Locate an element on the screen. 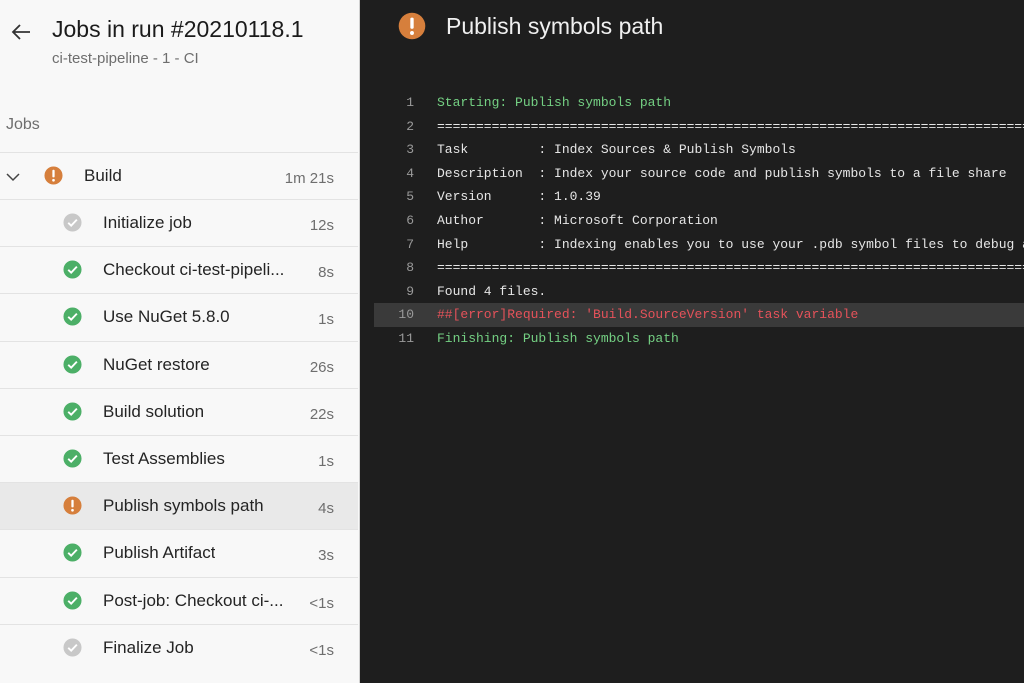 This screenshot has width=1024, height=683. job-build-row: Build 1m 21s is located at coordinates (179, 175).